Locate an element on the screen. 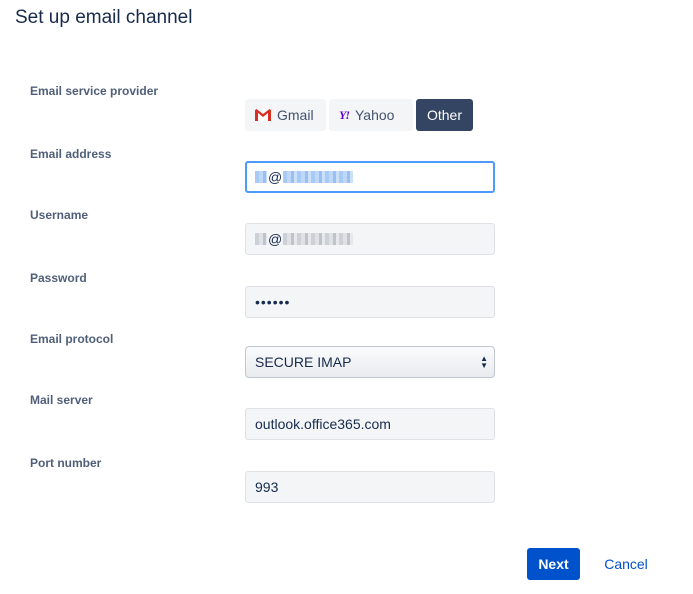 The image size is (693, 594). email-address-label: Email address is located at coordinates (71, 154).